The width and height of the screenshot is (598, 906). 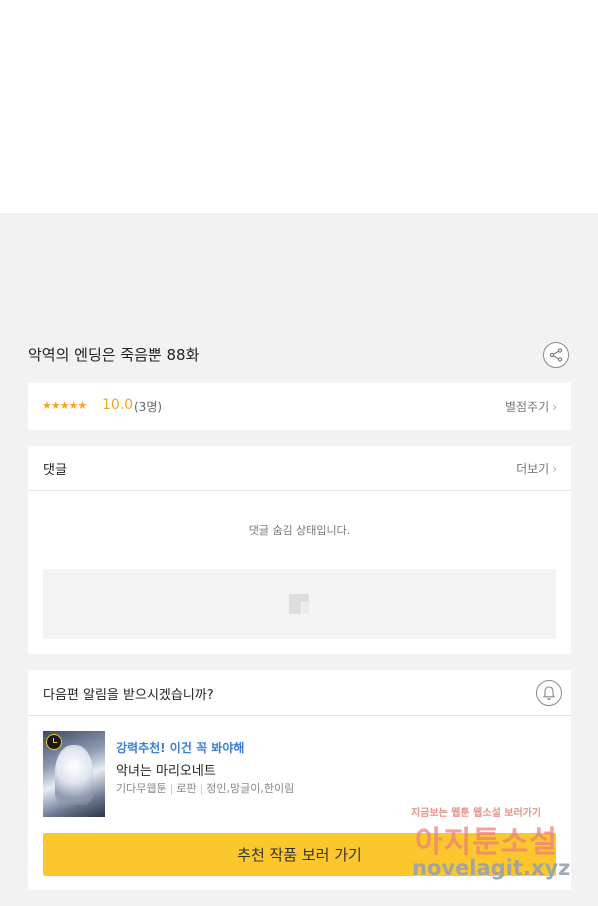 What do you see at coordinates (299, 693) in the screenshot?
I see `notify-header: 다음편 알림을 받으시겠습니까?` at bounding box center [299, 693].